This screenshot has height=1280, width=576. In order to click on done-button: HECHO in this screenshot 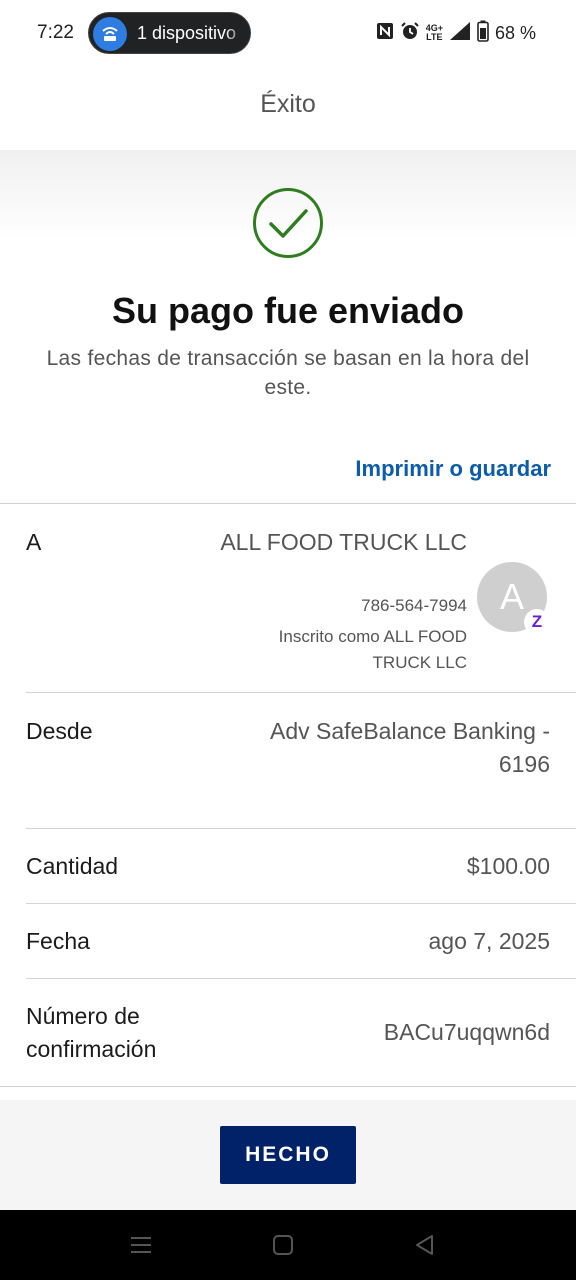, I will do `click(288, 1155)`.